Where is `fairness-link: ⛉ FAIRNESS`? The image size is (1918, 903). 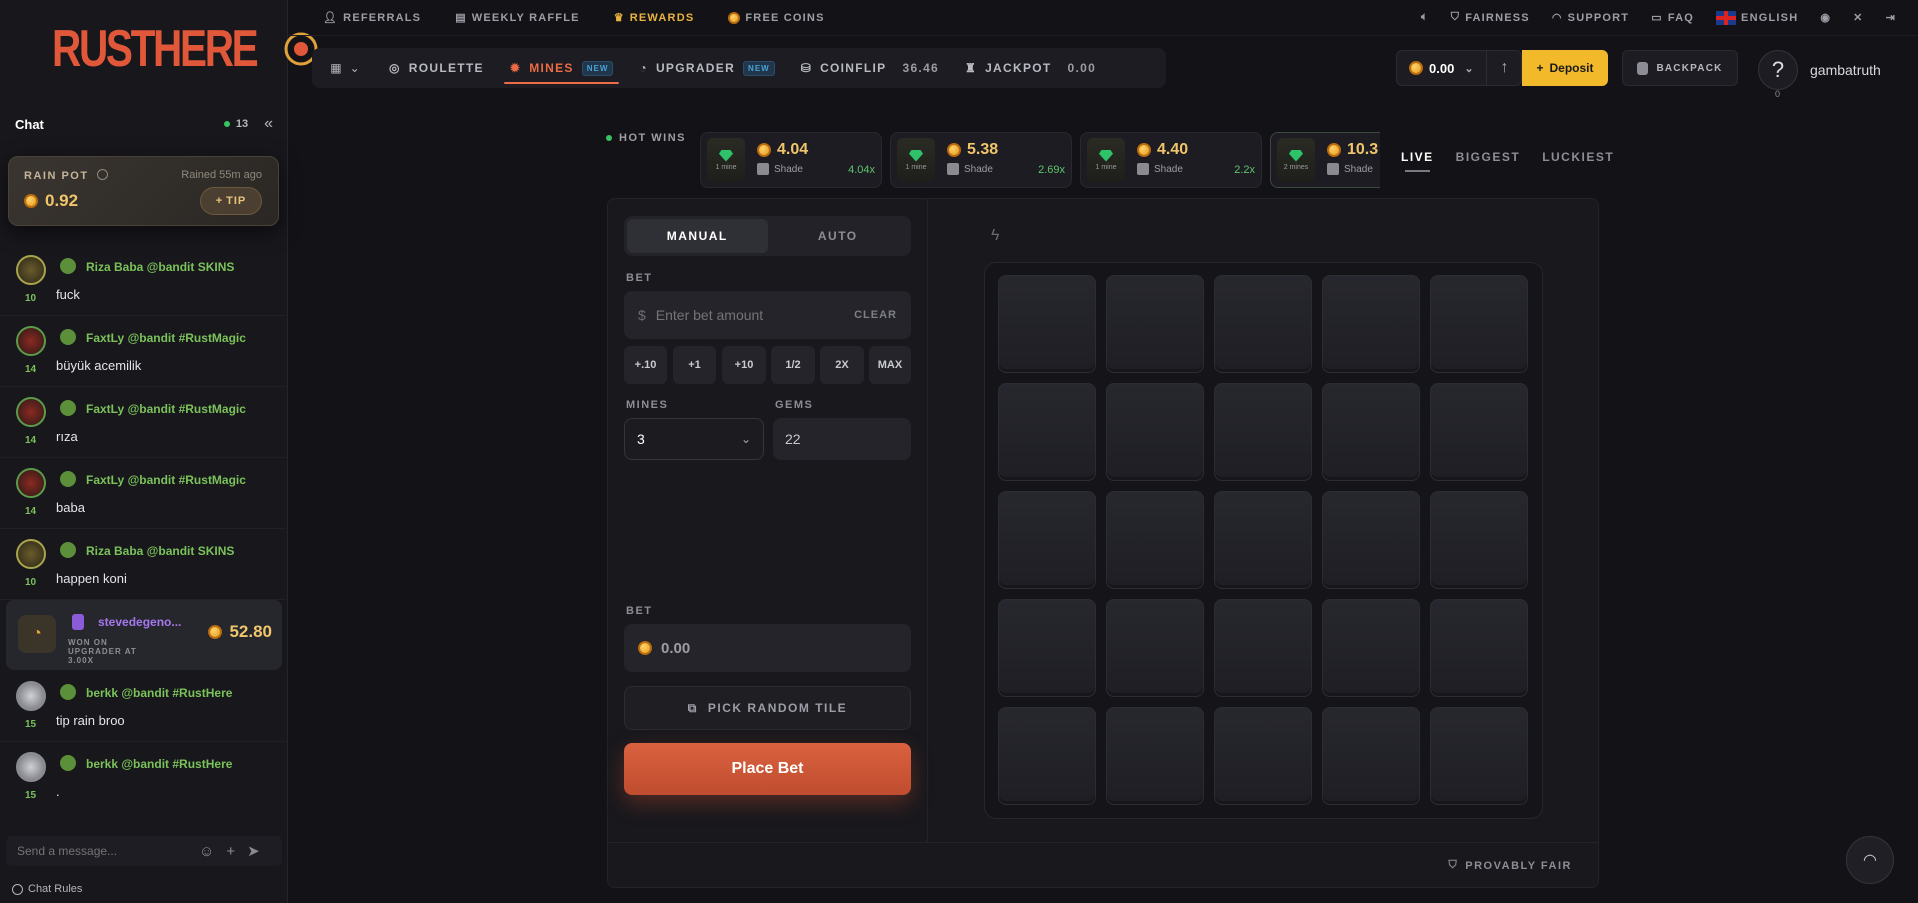
fairness-link: ⛉ FAIRNESS is located at coordinates (1490, 17).